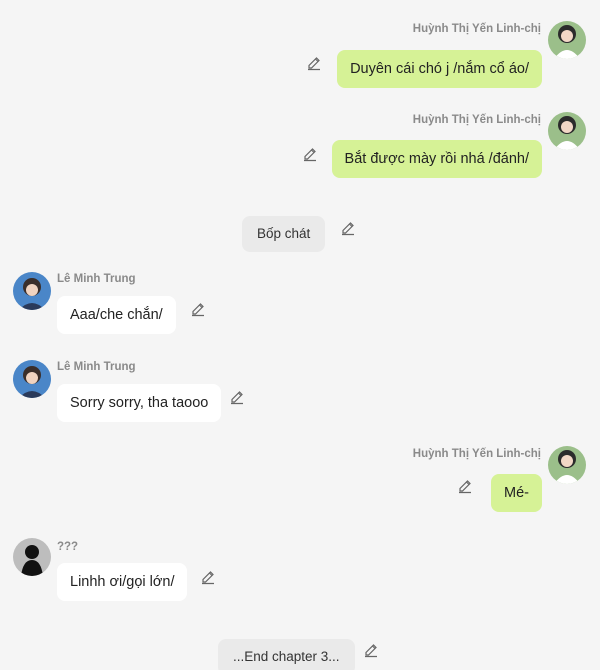 Image resolution: width=600 pixels, height=670 pixels. Describe the element at coordinates (516, 493) in the screenshot. I see `message-bubble: Mé-` at that location.